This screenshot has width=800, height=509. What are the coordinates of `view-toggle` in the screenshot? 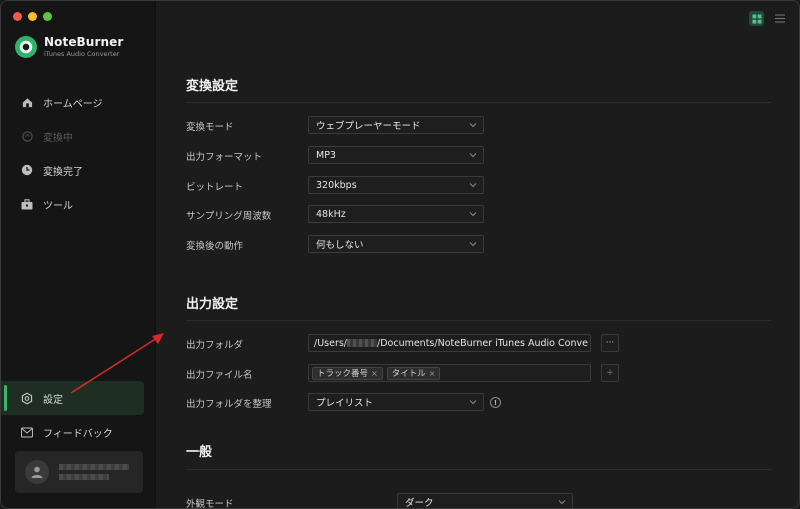 It's located at (768, 18).